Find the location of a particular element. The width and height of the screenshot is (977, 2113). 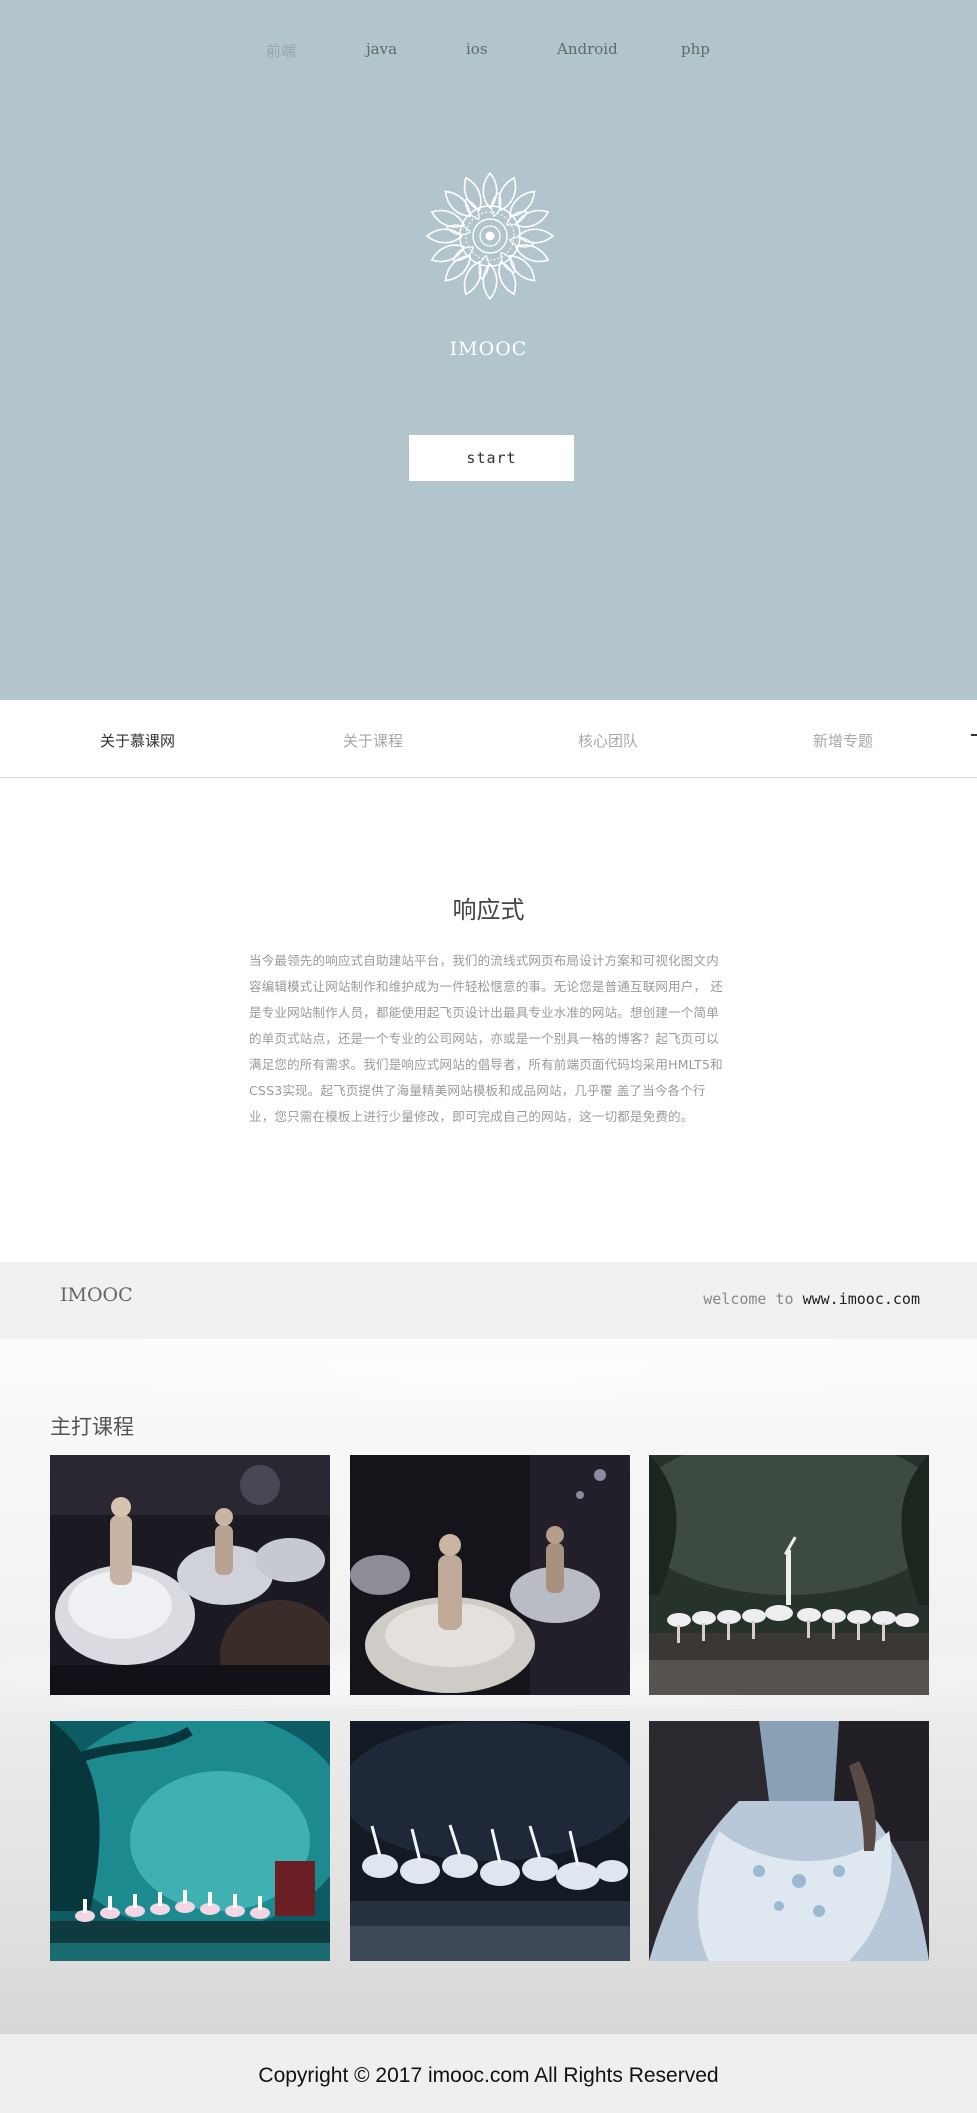

ballet-teal-forest-stage-photo is located at coordinates (190, 1841).